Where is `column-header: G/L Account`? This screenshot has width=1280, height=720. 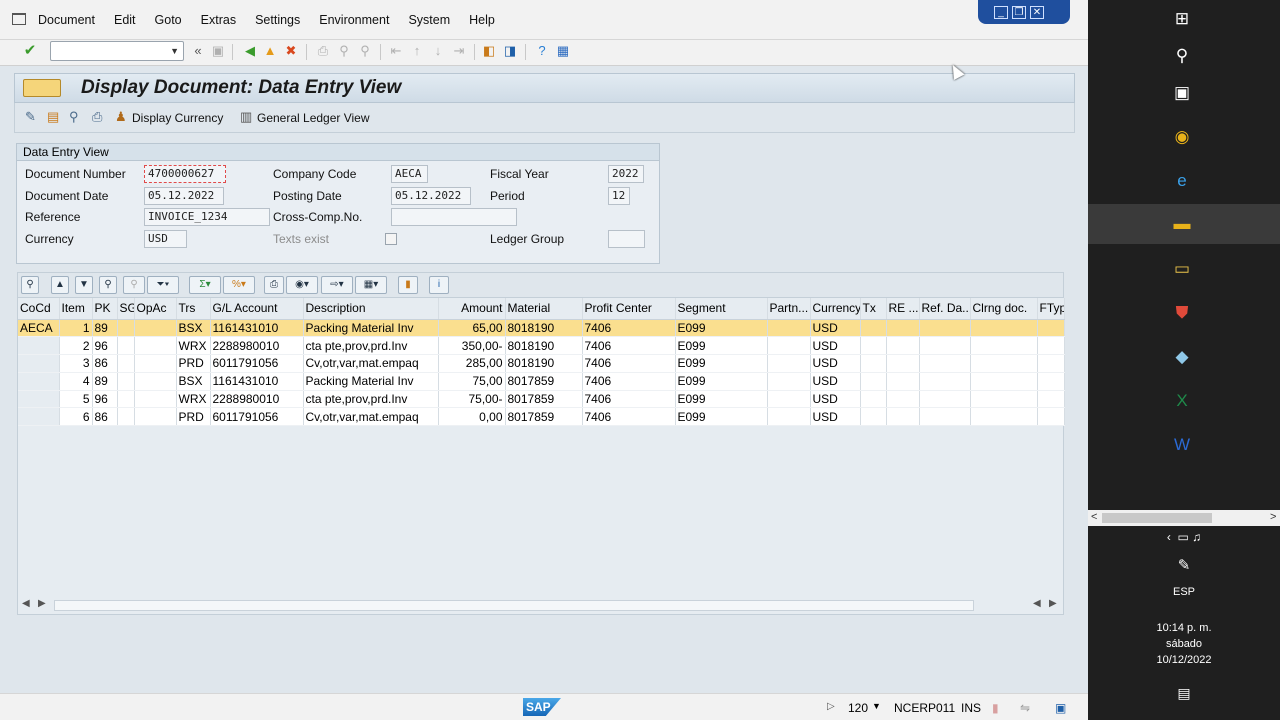 column-header: G/L Account is located at coordinates (257, 309).